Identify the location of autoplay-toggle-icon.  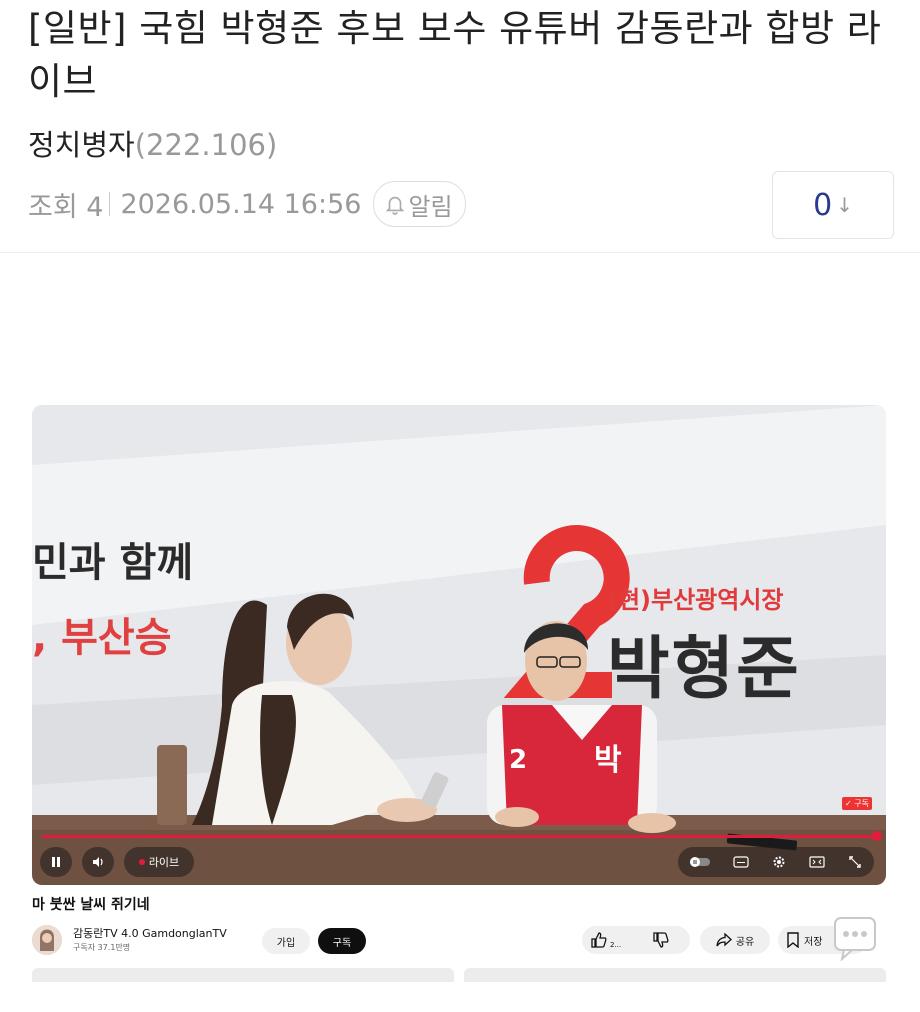
(699, 862).